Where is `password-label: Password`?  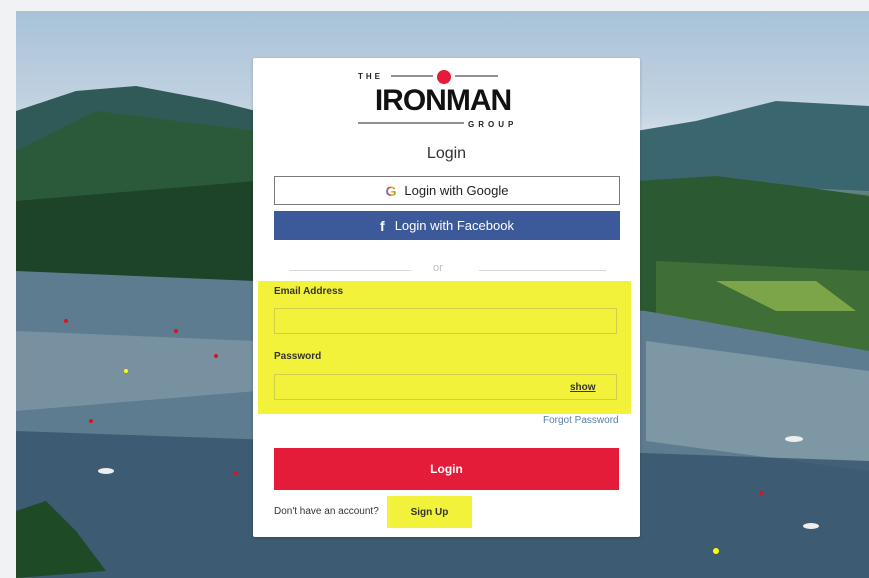
password-label: Password is located at coordinates (298, 356).